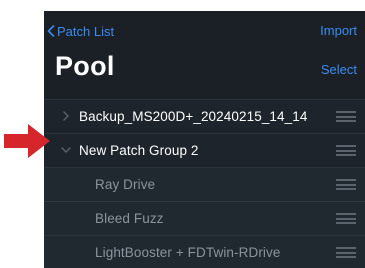 This screenshot has width=365, height=268. I want to click on select-button: Select, so click(339, 69).